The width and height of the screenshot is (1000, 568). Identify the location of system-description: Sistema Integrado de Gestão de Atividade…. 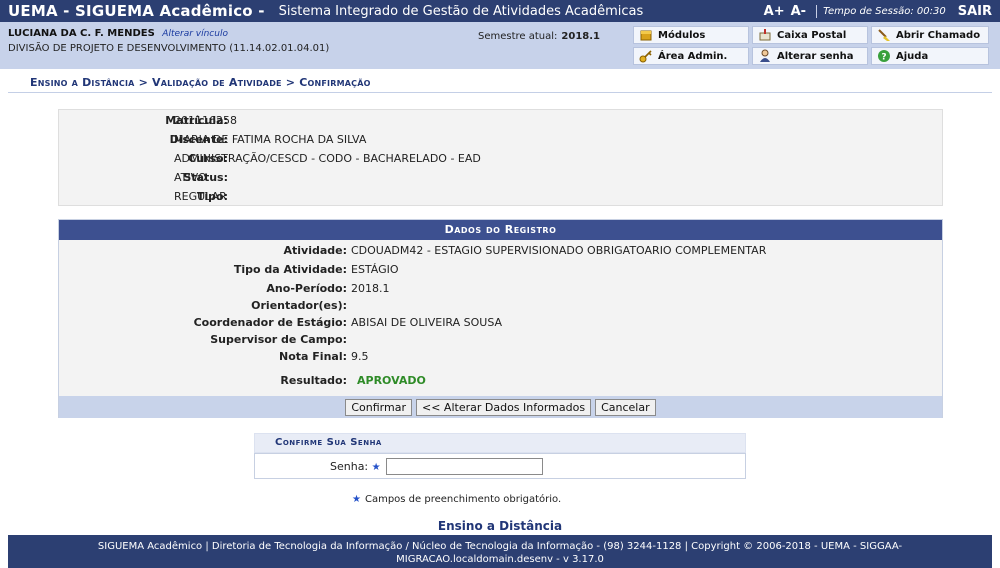
(461, 11).